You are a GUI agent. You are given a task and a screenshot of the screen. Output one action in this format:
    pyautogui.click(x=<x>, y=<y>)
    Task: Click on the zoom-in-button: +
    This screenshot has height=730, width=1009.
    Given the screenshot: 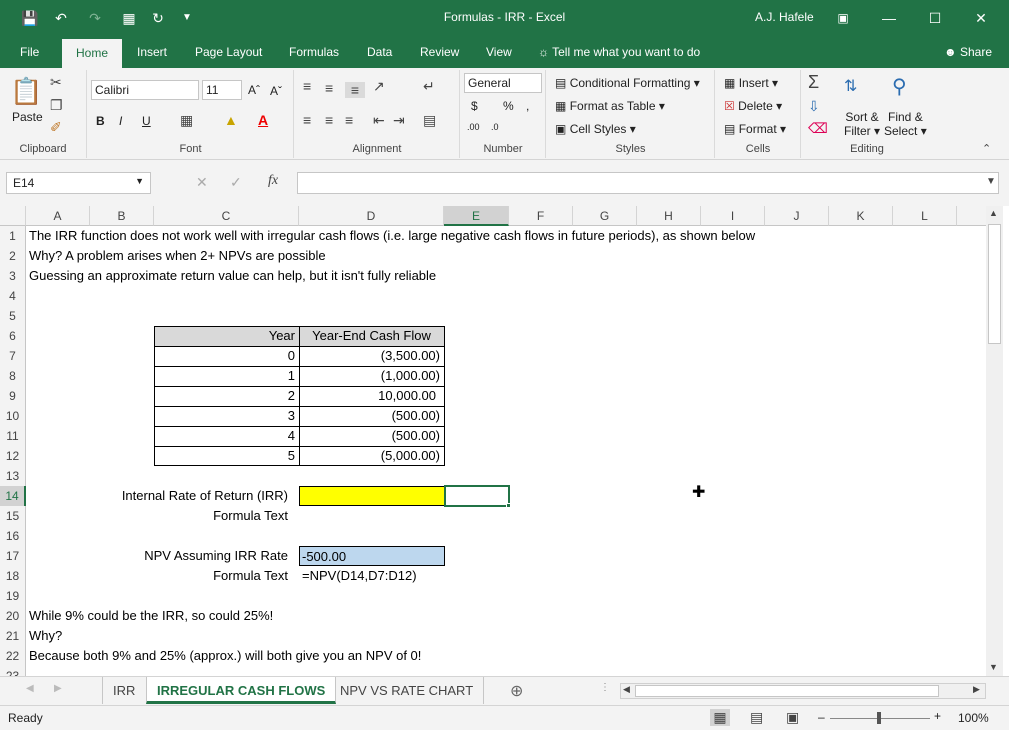 What is the action you would take?
    pyautogui.click(x=937, y=716)
    